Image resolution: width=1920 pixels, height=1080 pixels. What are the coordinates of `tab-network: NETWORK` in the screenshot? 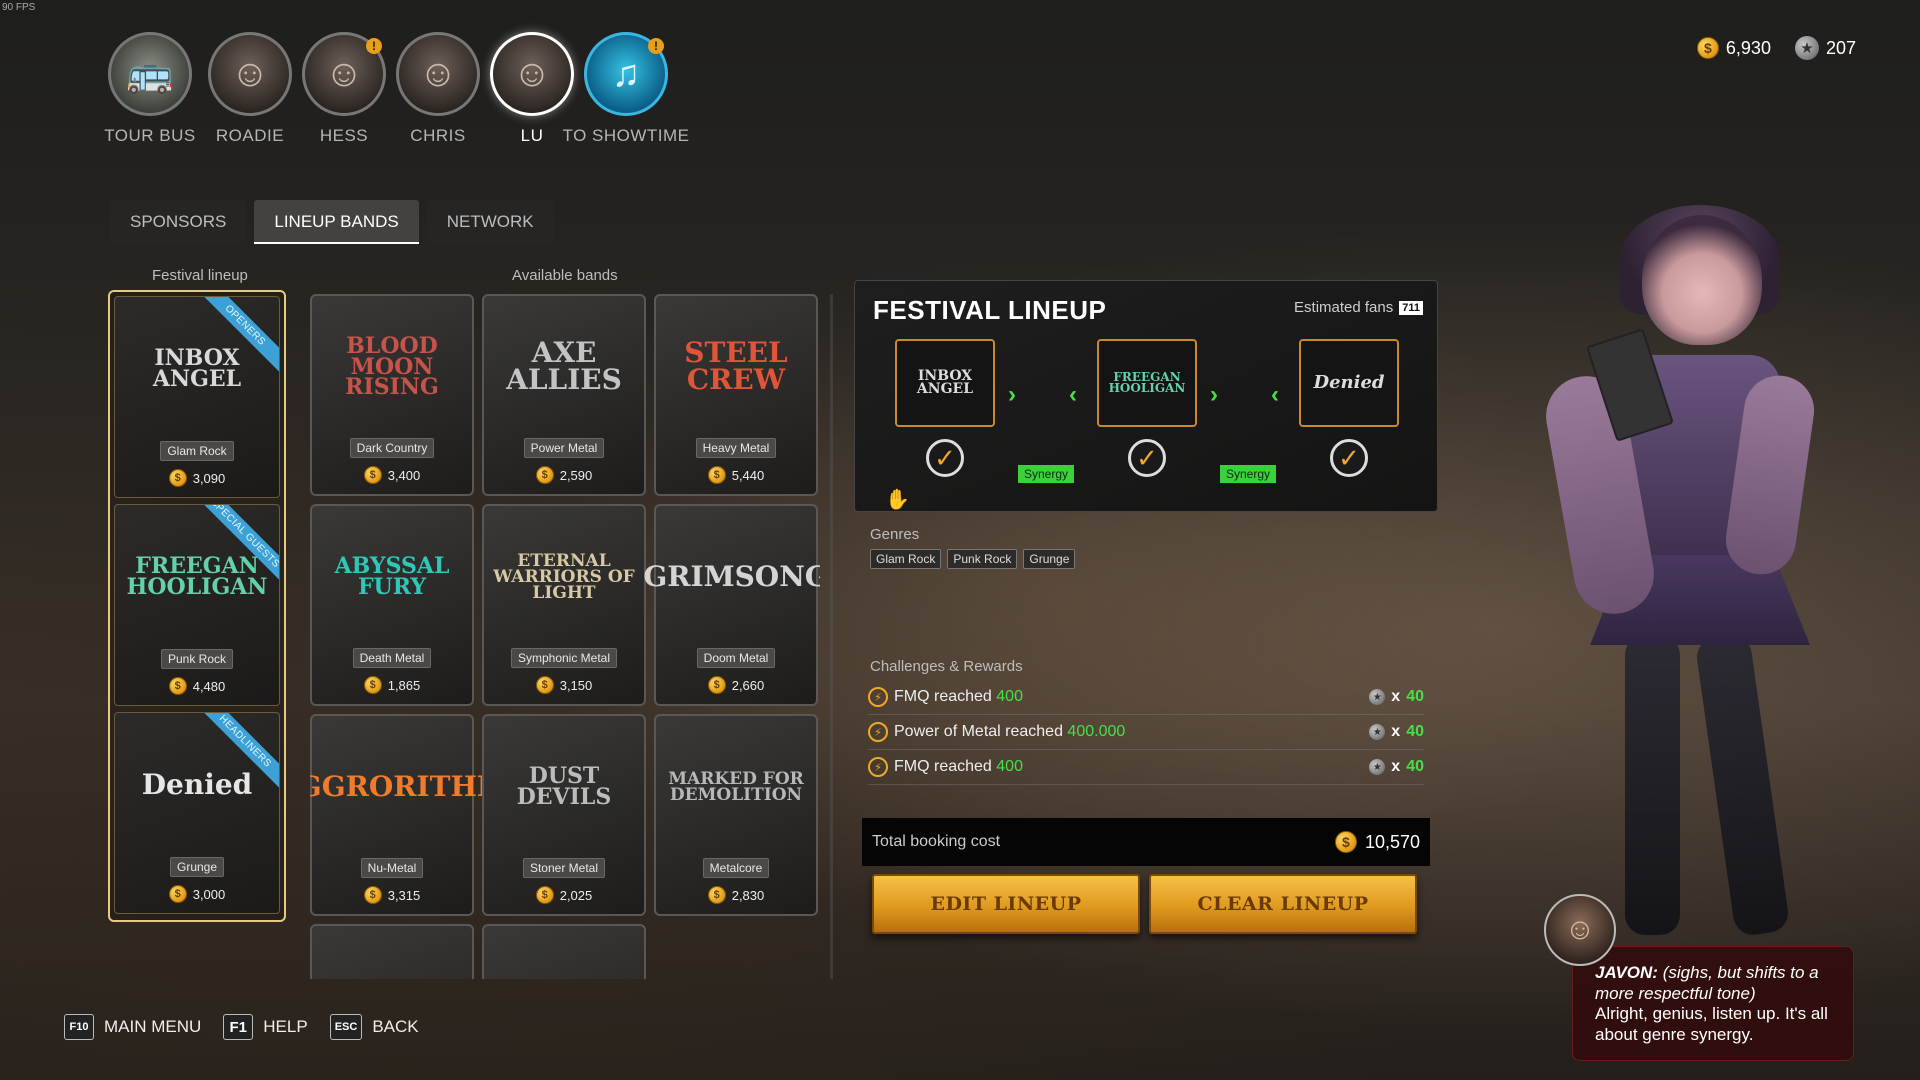 It's located at (490, 222).